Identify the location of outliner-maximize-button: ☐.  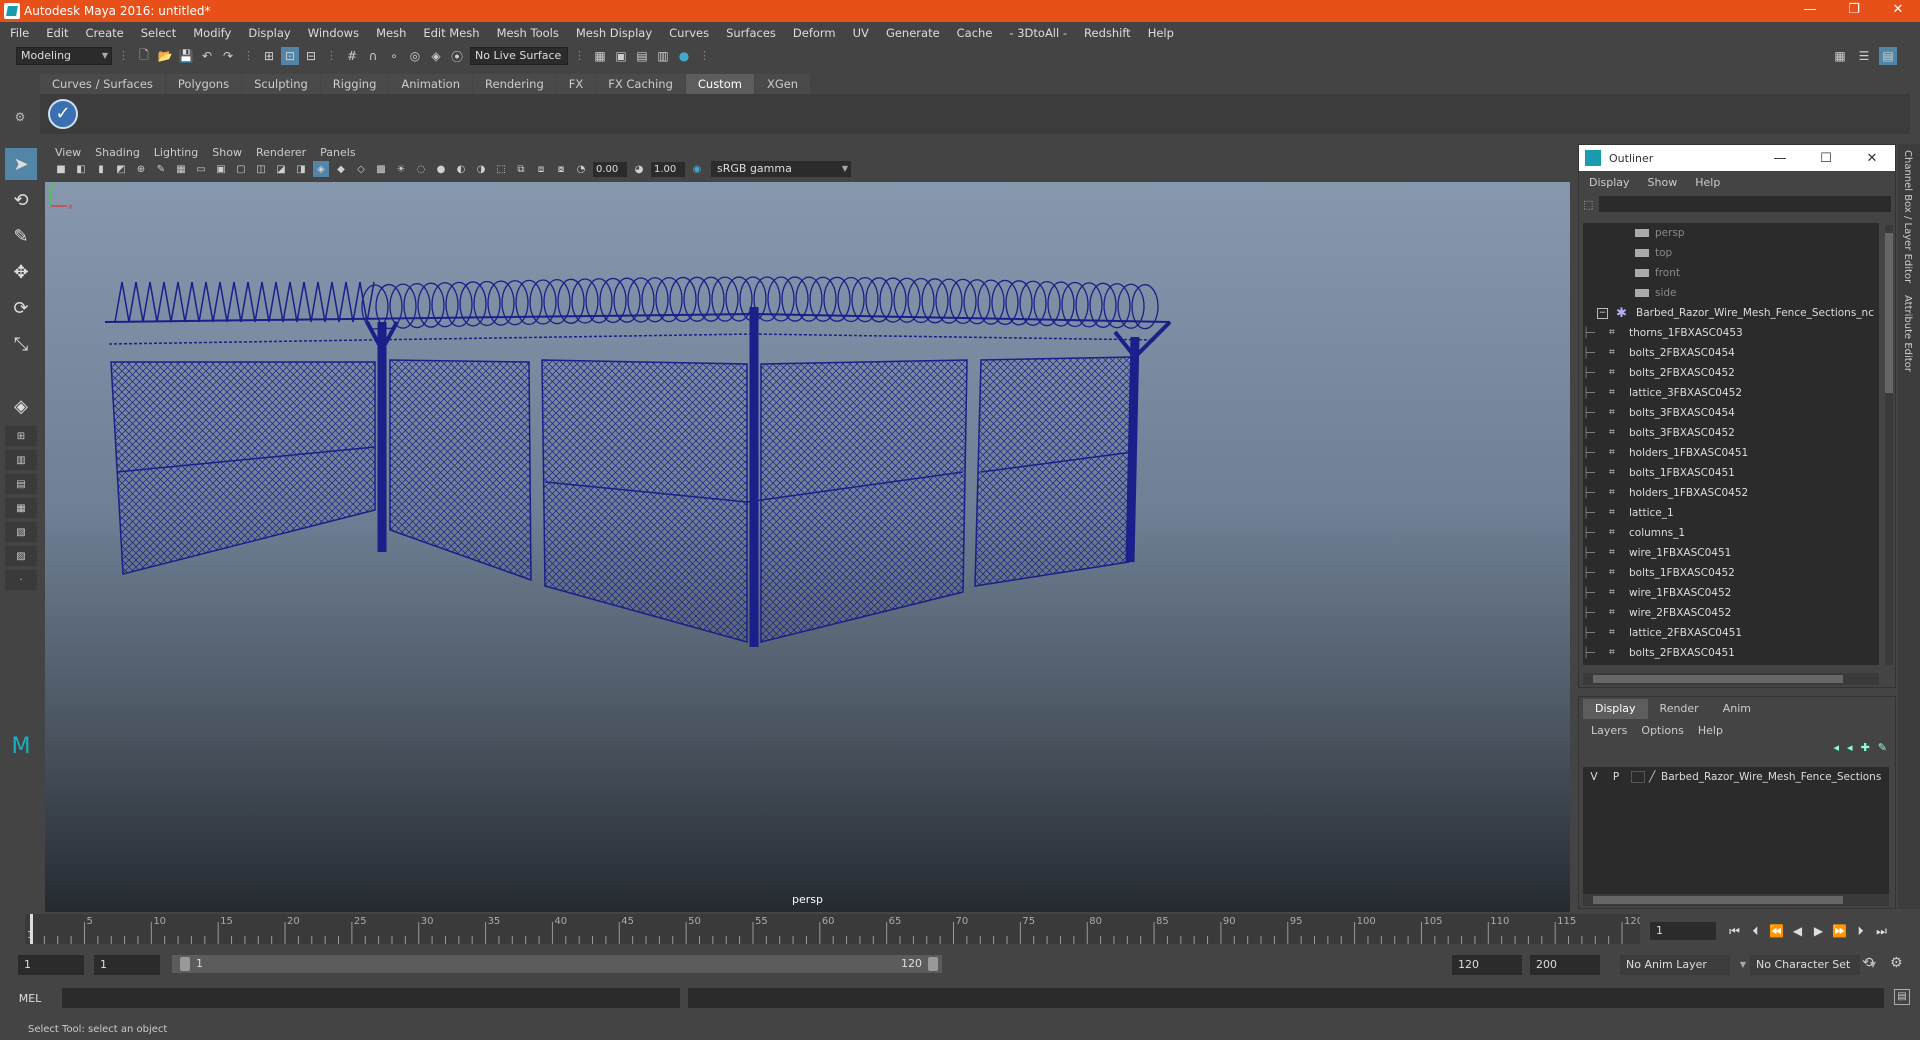
(1826, 158).